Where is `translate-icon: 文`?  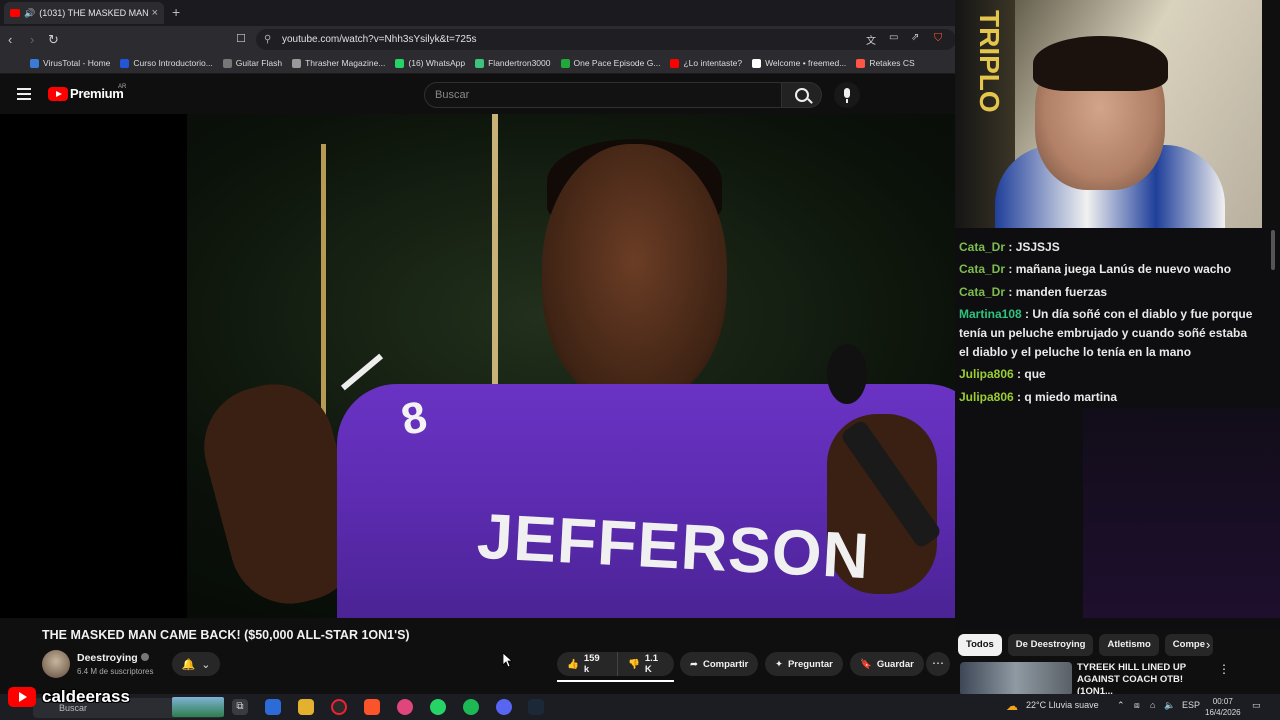
translate-icon: 文 is located at coordinates (871, 39).